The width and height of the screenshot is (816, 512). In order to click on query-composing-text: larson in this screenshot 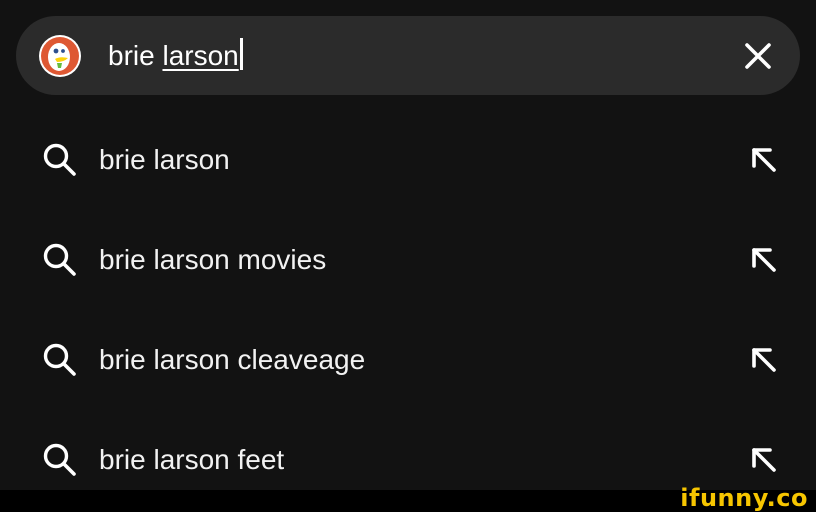, I will do `click(200, 55)`.